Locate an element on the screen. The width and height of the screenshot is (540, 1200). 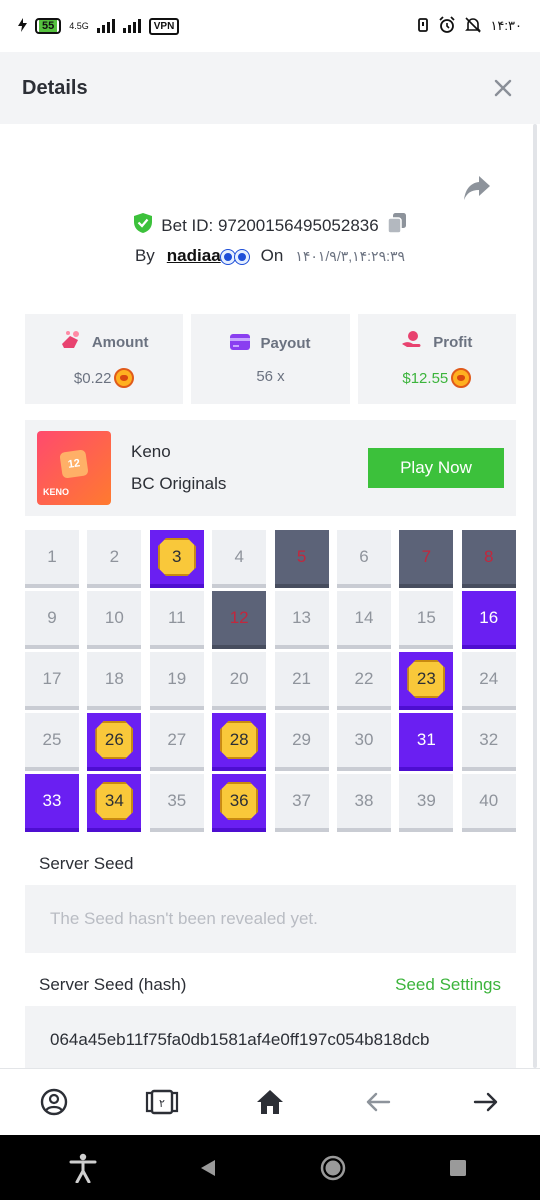
phone-vibrate-icon is located at coordinates (423, 26).